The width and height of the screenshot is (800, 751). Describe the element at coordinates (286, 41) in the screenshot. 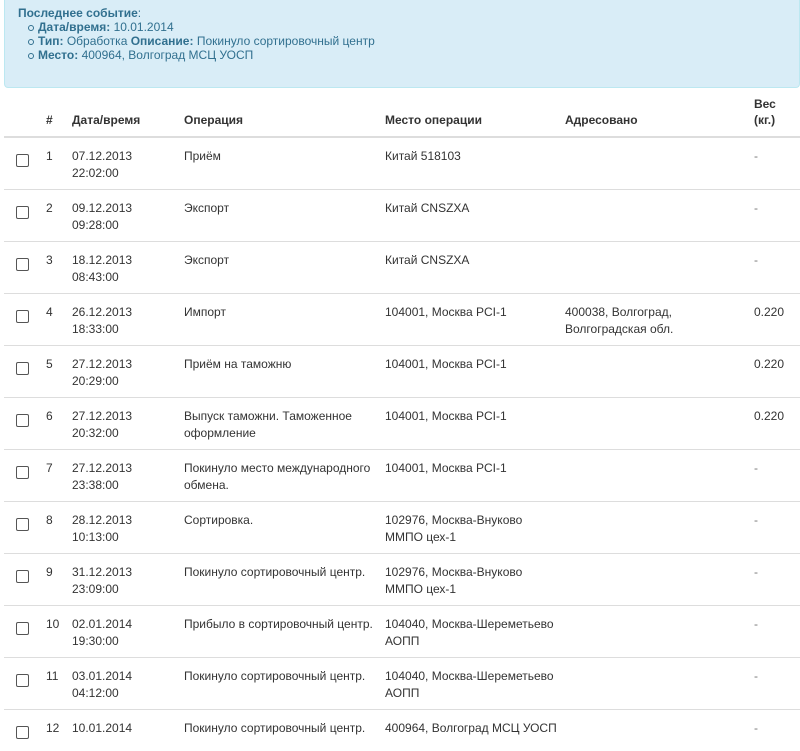

I see `desc-value: Покинуло сортировочный центр` at that location.